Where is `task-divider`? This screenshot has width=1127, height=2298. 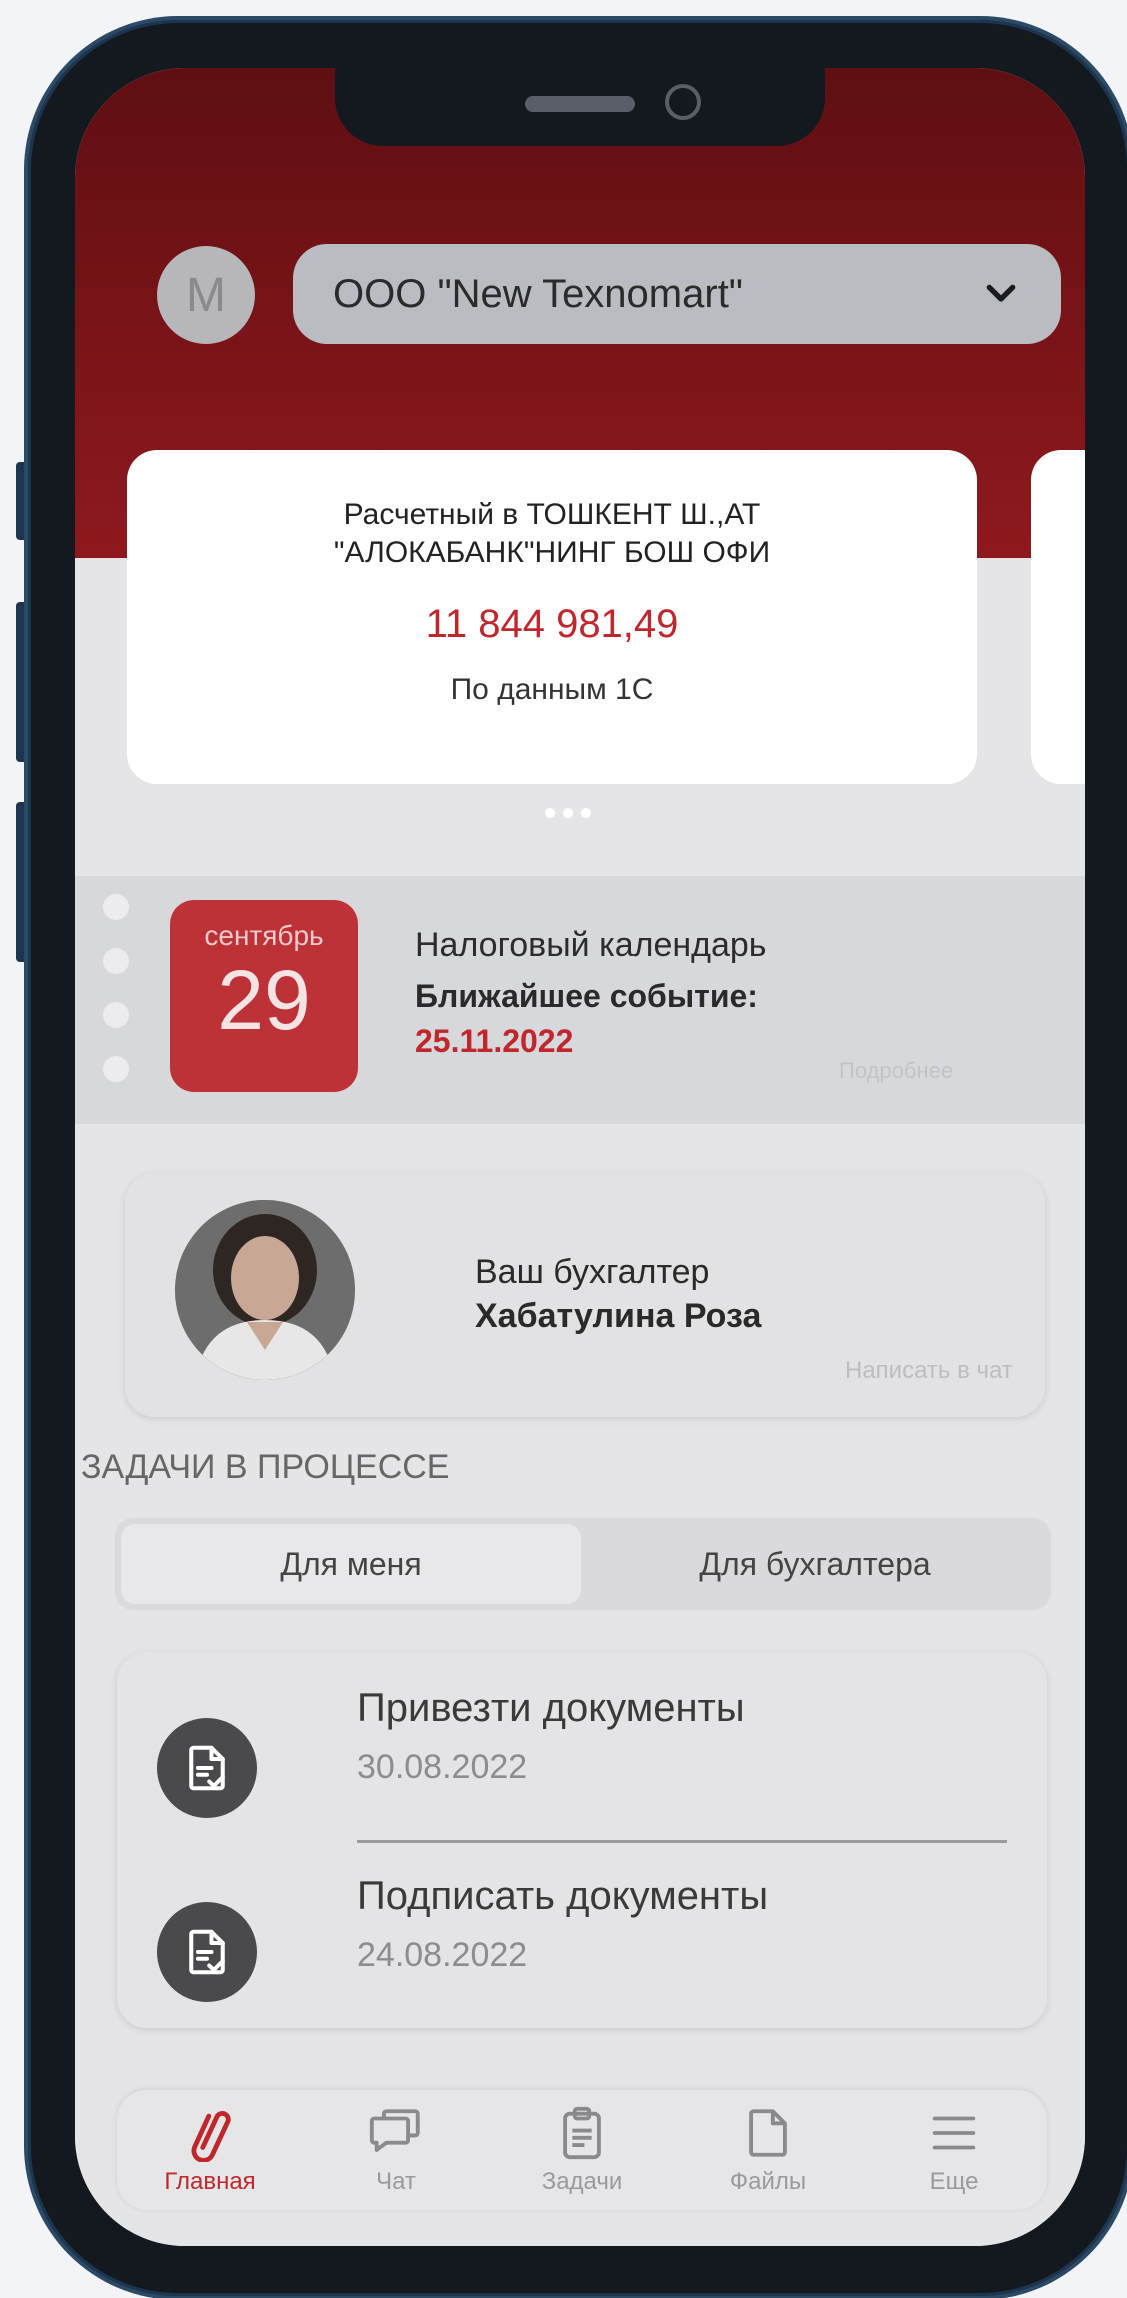 task-divider is located at coordinates (682, 1841).